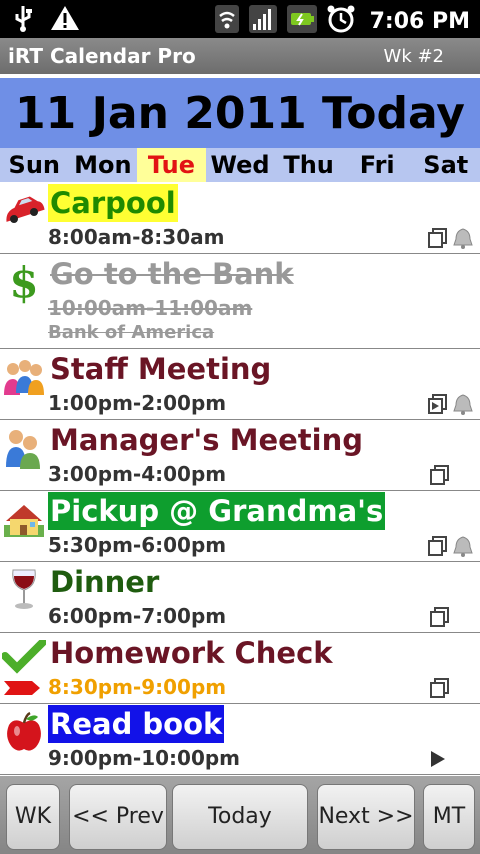 The height and width of the screenshot is (854, 480). Describe the element at coordinates (33, 817) in the screenshot. I see `week-view-button: WK` at that location.